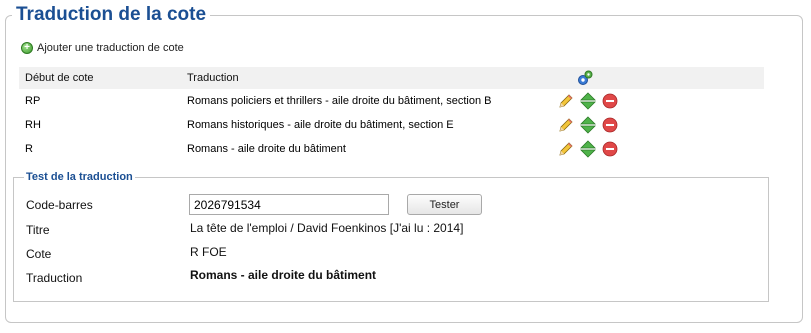  What do you see at coordinates (111, 15) in the screenshot?
I see `section-title: Traduction de la cote` at bounding box center [111, 15].